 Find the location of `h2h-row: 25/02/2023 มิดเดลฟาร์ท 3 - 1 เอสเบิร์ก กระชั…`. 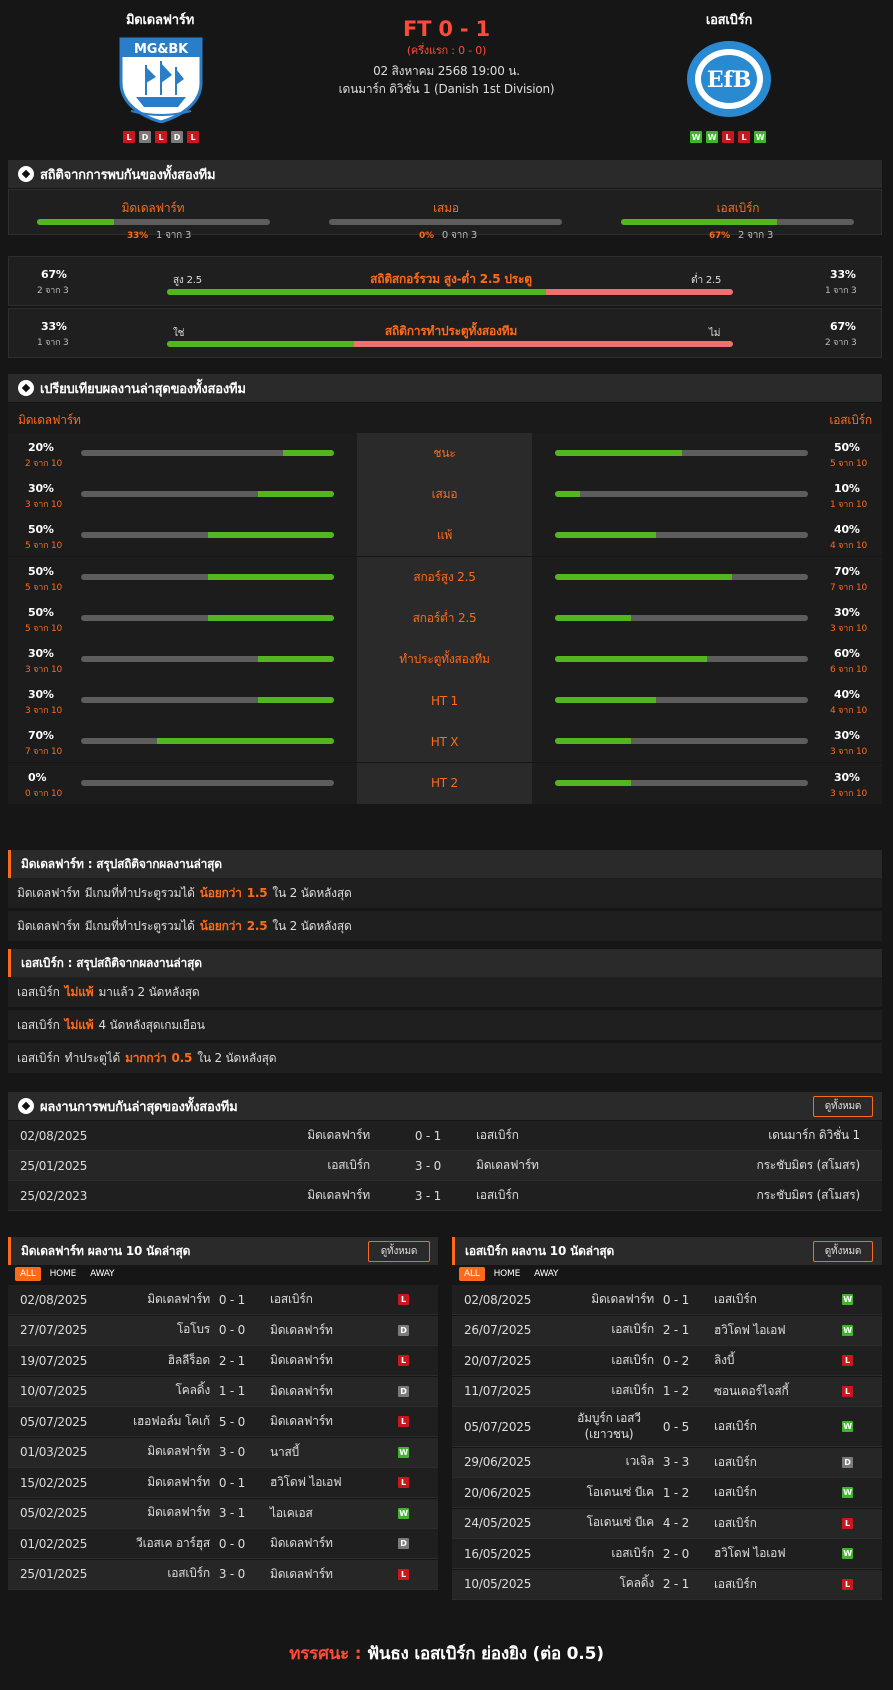

h2h-row: 25/02/2023 มิดเดลฟาร์ท 3 - 1 เอสเบิร์ก กระชั… is located at coordinates (445, 1196).